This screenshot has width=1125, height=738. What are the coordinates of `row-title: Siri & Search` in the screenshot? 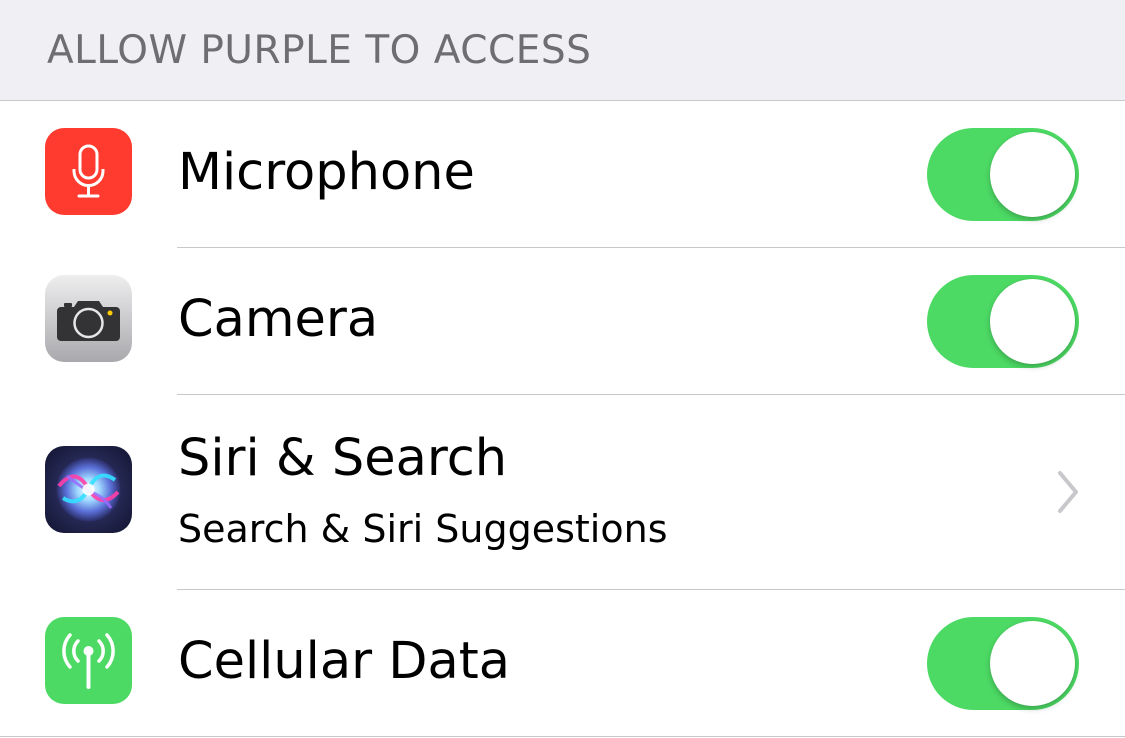 It's located at (343, 458).